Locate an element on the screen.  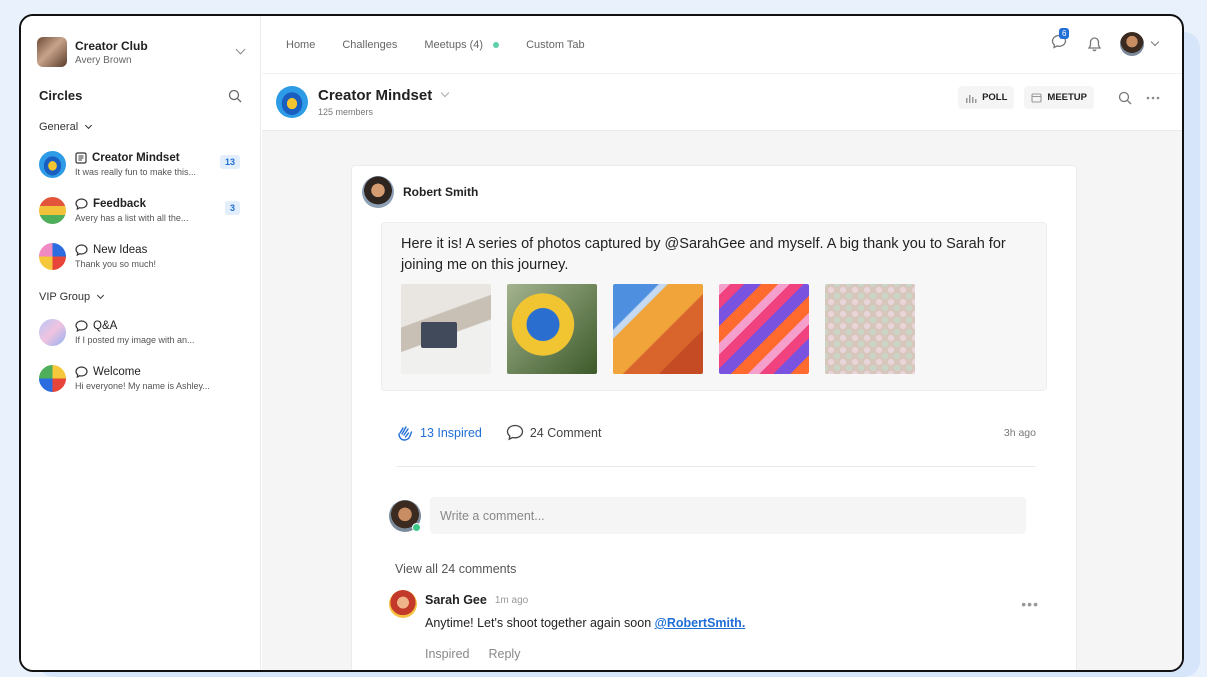
section-label: VIP Group is located at coordinates (65, 297).